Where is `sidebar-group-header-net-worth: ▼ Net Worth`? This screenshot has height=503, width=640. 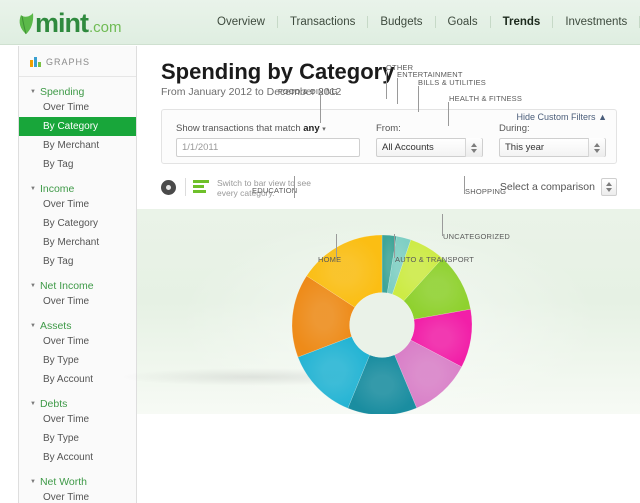 sidebar-group-header-net-worth: ▼ Net Worth is located at coordinates (77, 482).